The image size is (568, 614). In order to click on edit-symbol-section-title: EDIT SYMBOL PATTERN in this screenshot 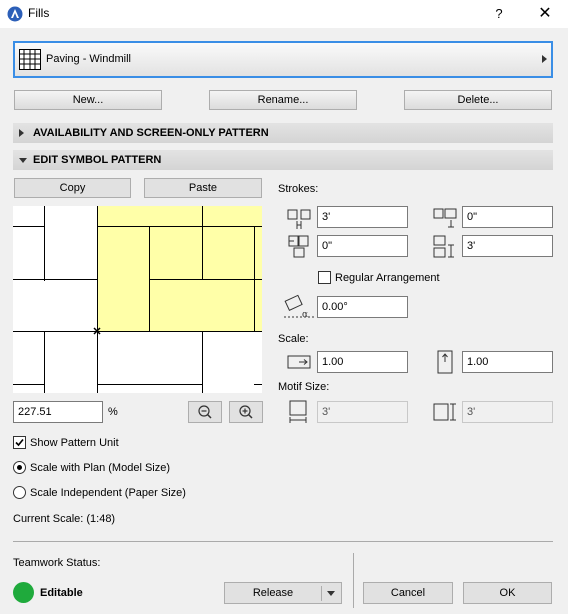, I will do `click(97, 160)`.